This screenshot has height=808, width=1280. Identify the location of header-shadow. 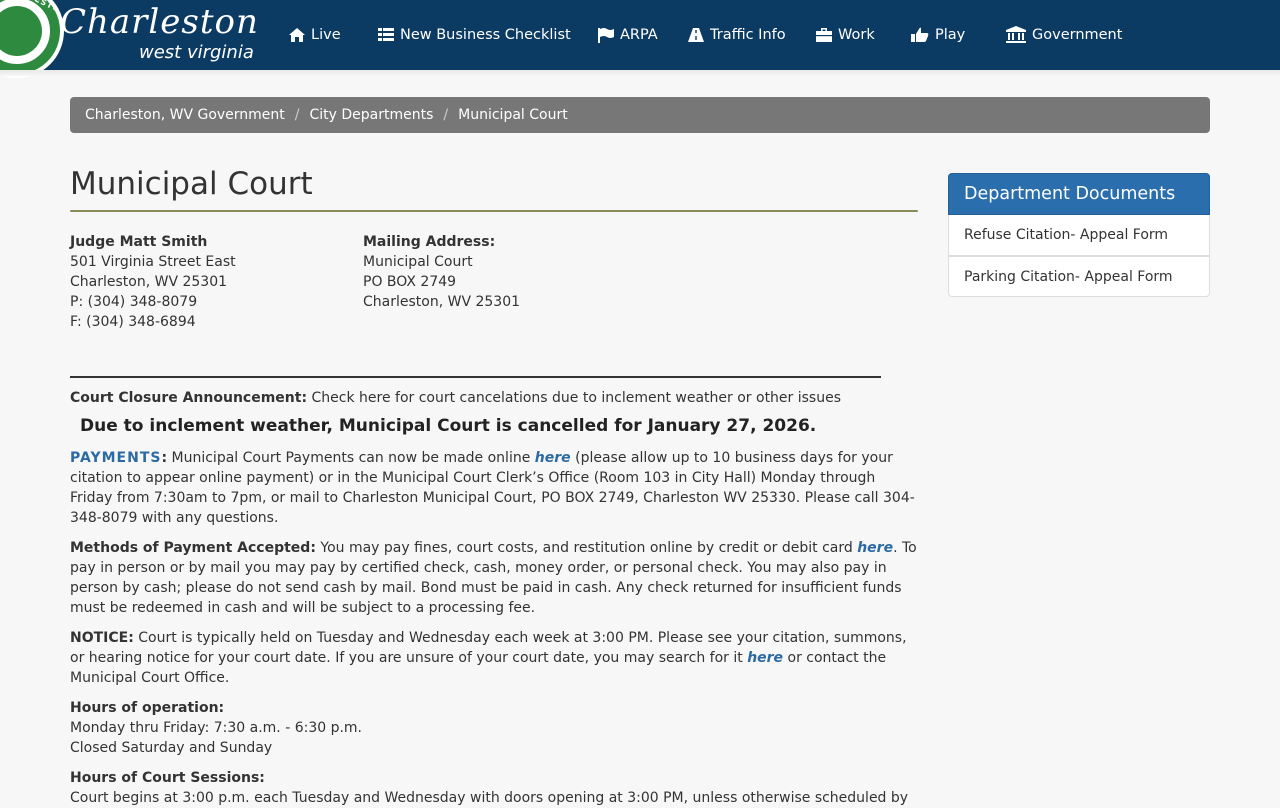
(640, 73).